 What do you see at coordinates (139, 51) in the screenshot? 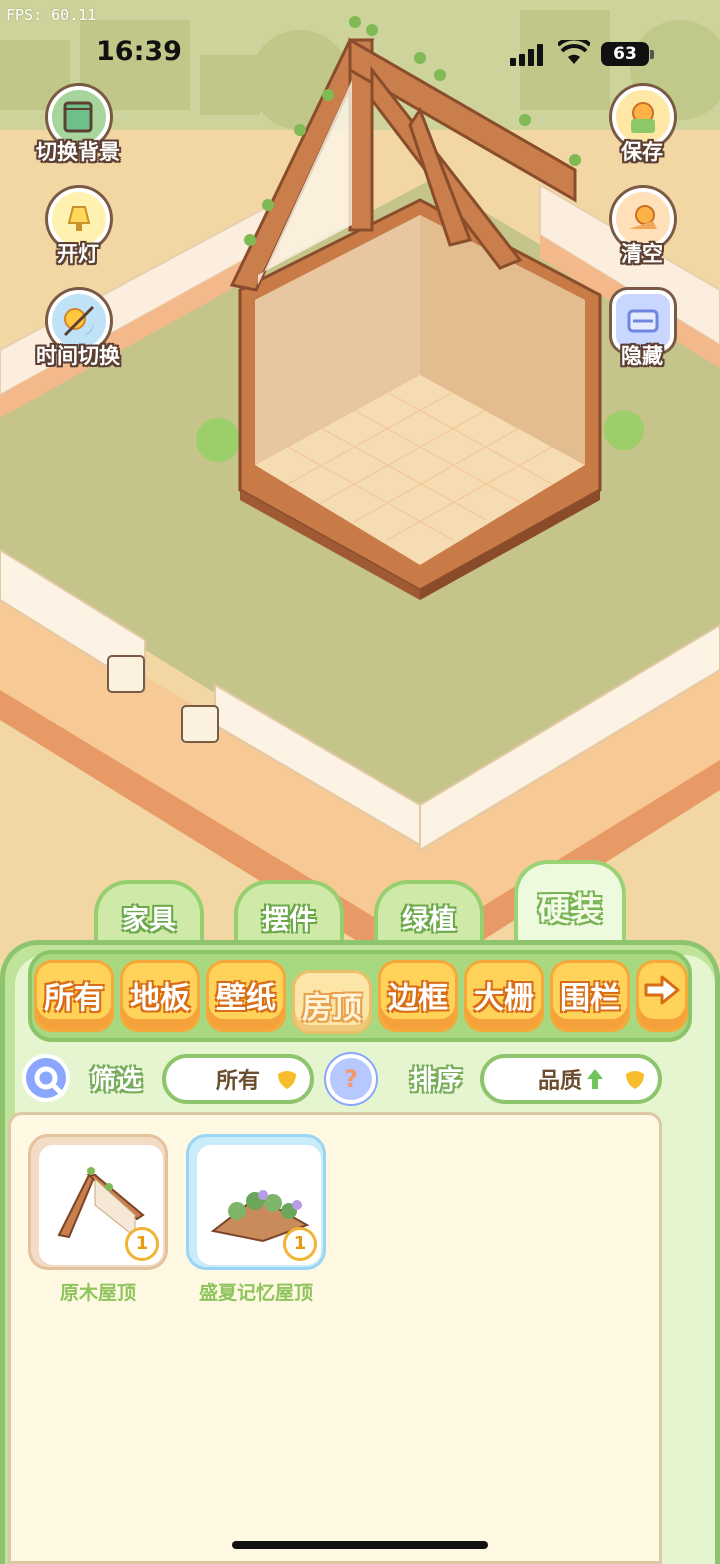
I see `status-time: 16:39` at bounding box center [139, 51].